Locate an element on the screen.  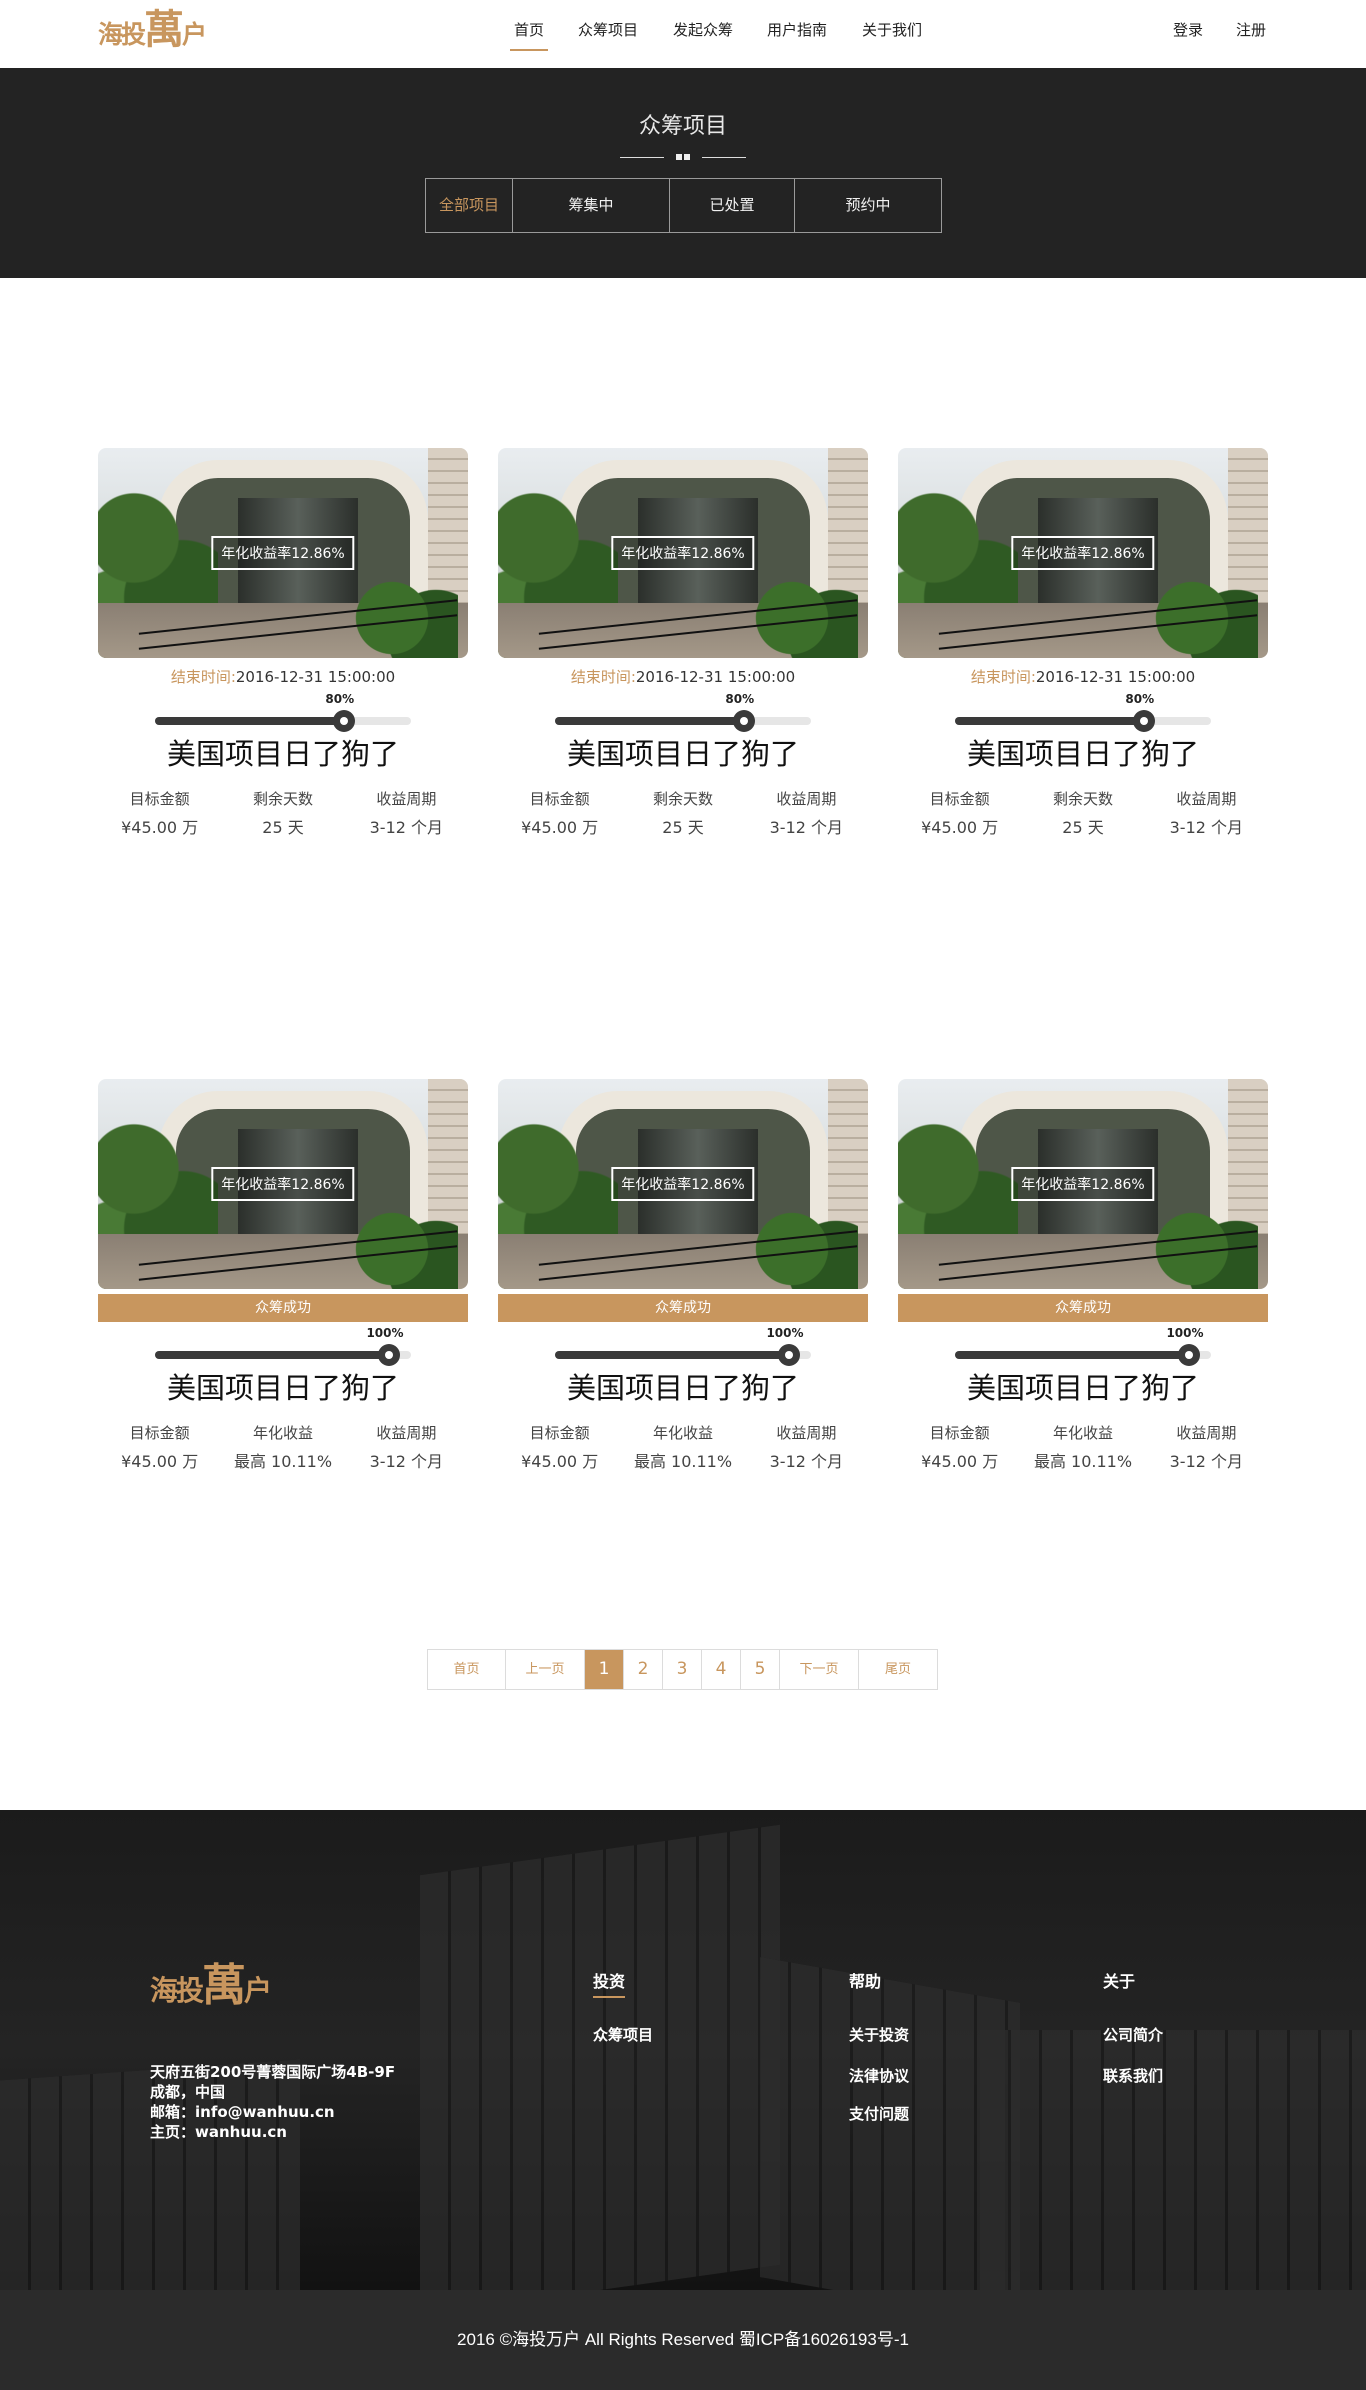
page-last: 尾页 is located at coordinates (898, 1669).